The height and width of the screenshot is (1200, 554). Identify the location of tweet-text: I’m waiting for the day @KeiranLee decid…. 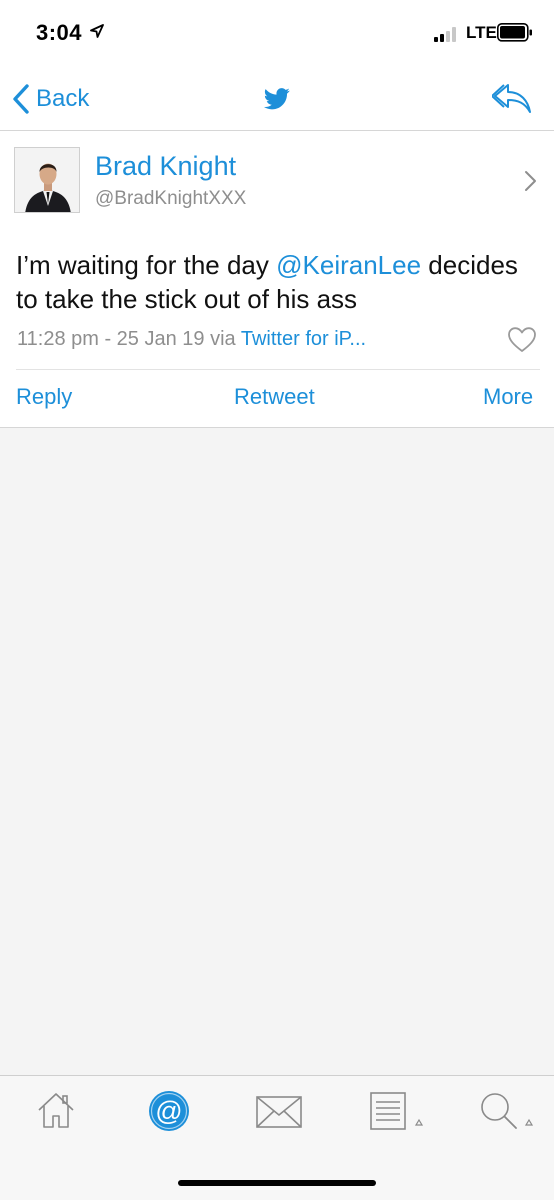
(281, 282).